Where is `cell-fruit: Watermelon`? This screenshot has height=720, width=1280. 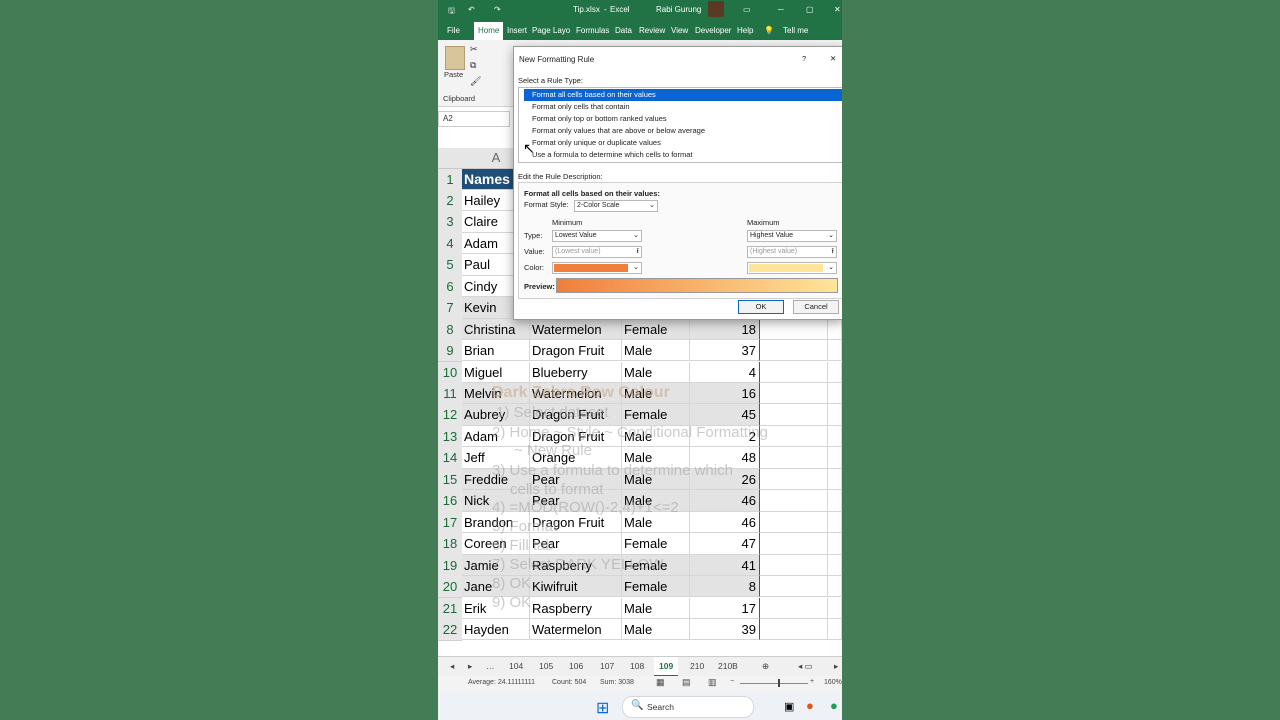
cell-fruit: Watermelon is located at coordinates (576, 629).